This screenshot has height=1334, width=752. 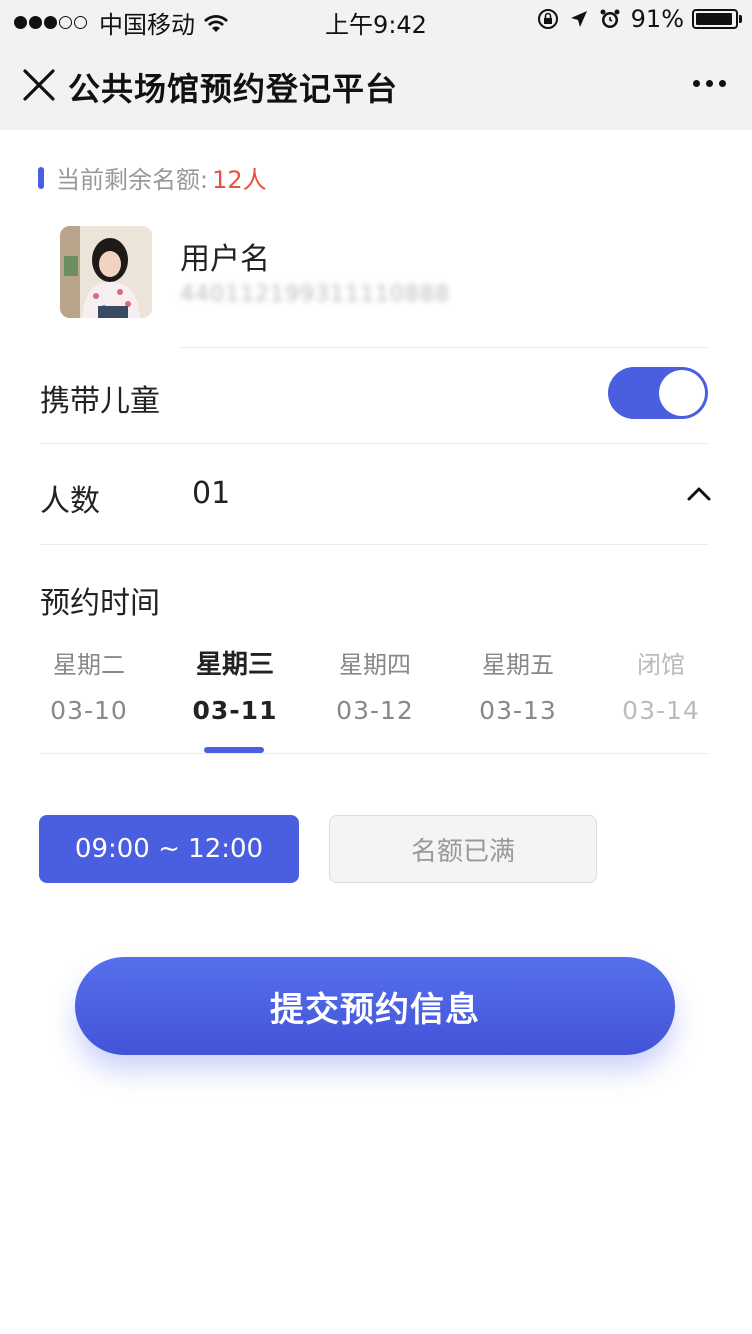 I want to click on status-right: 91%, so click(x=639, y=19).